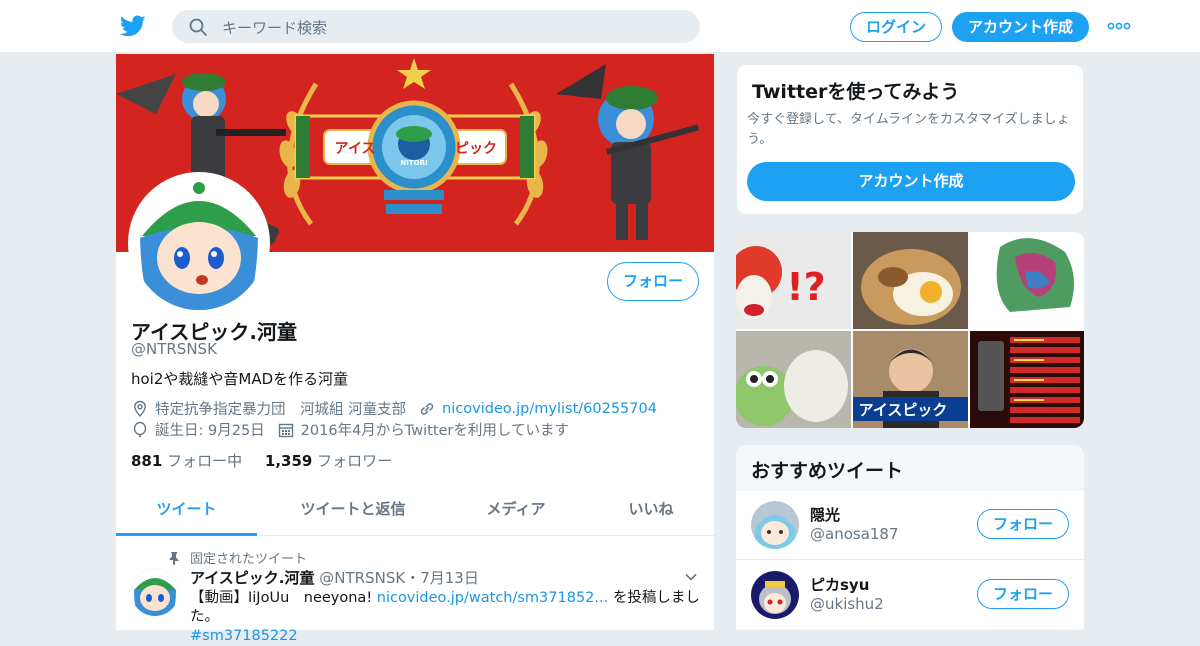  I want to click on recommended-user-handle: @anosa187, so click(854, 534).